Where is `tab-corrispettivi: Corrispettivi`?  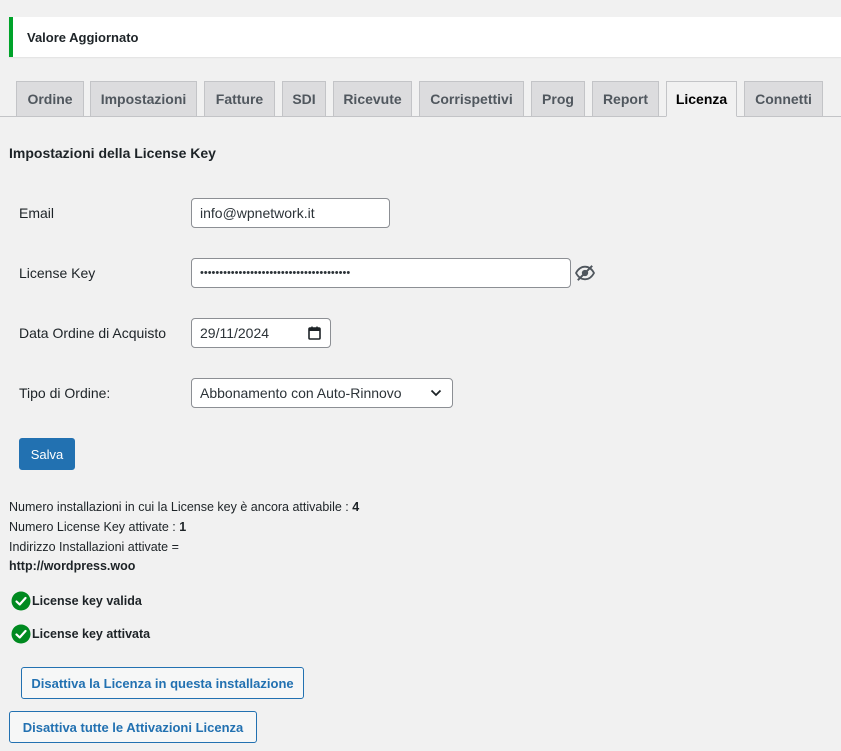
tab-corrispettivi: Corrispettivi is located at coordinates (471, 98).